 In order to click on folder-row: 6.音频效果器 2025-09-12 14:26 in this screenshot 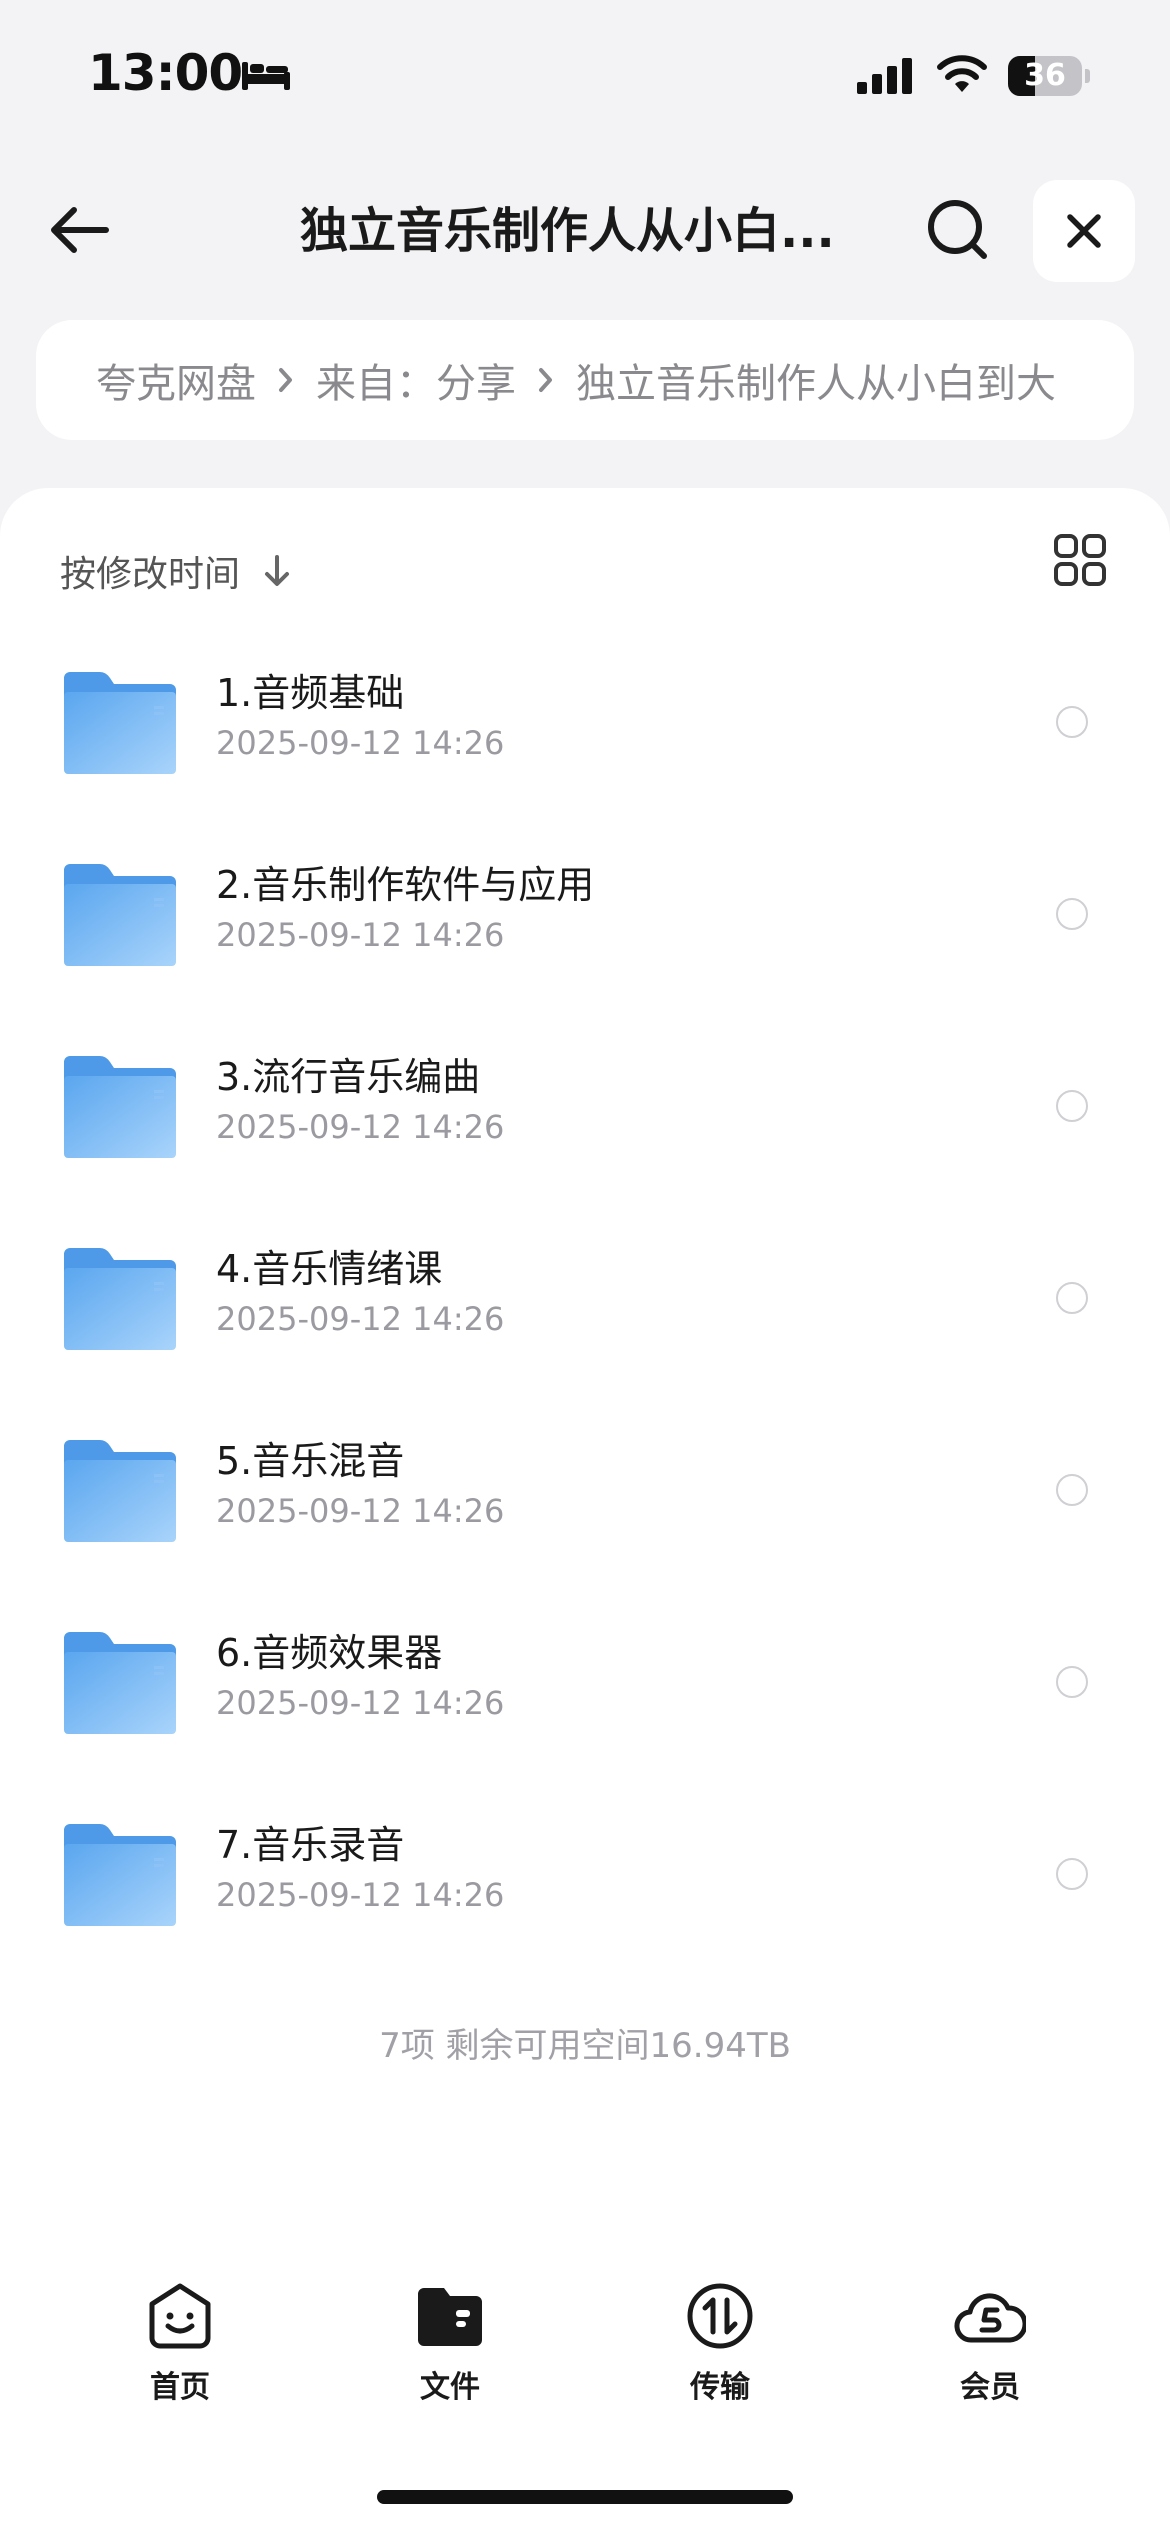, I will do `click(585, 1694)`.